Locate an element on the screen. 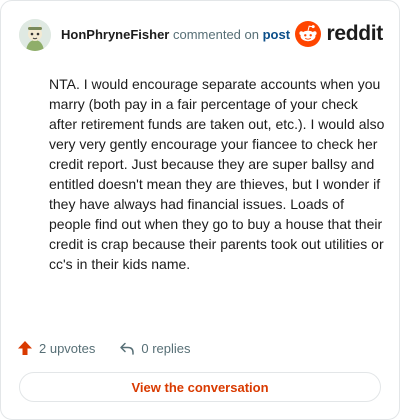 This screenshot has width=400, height=420. commented-on-text: commented on is located at coordinates (215, 34).